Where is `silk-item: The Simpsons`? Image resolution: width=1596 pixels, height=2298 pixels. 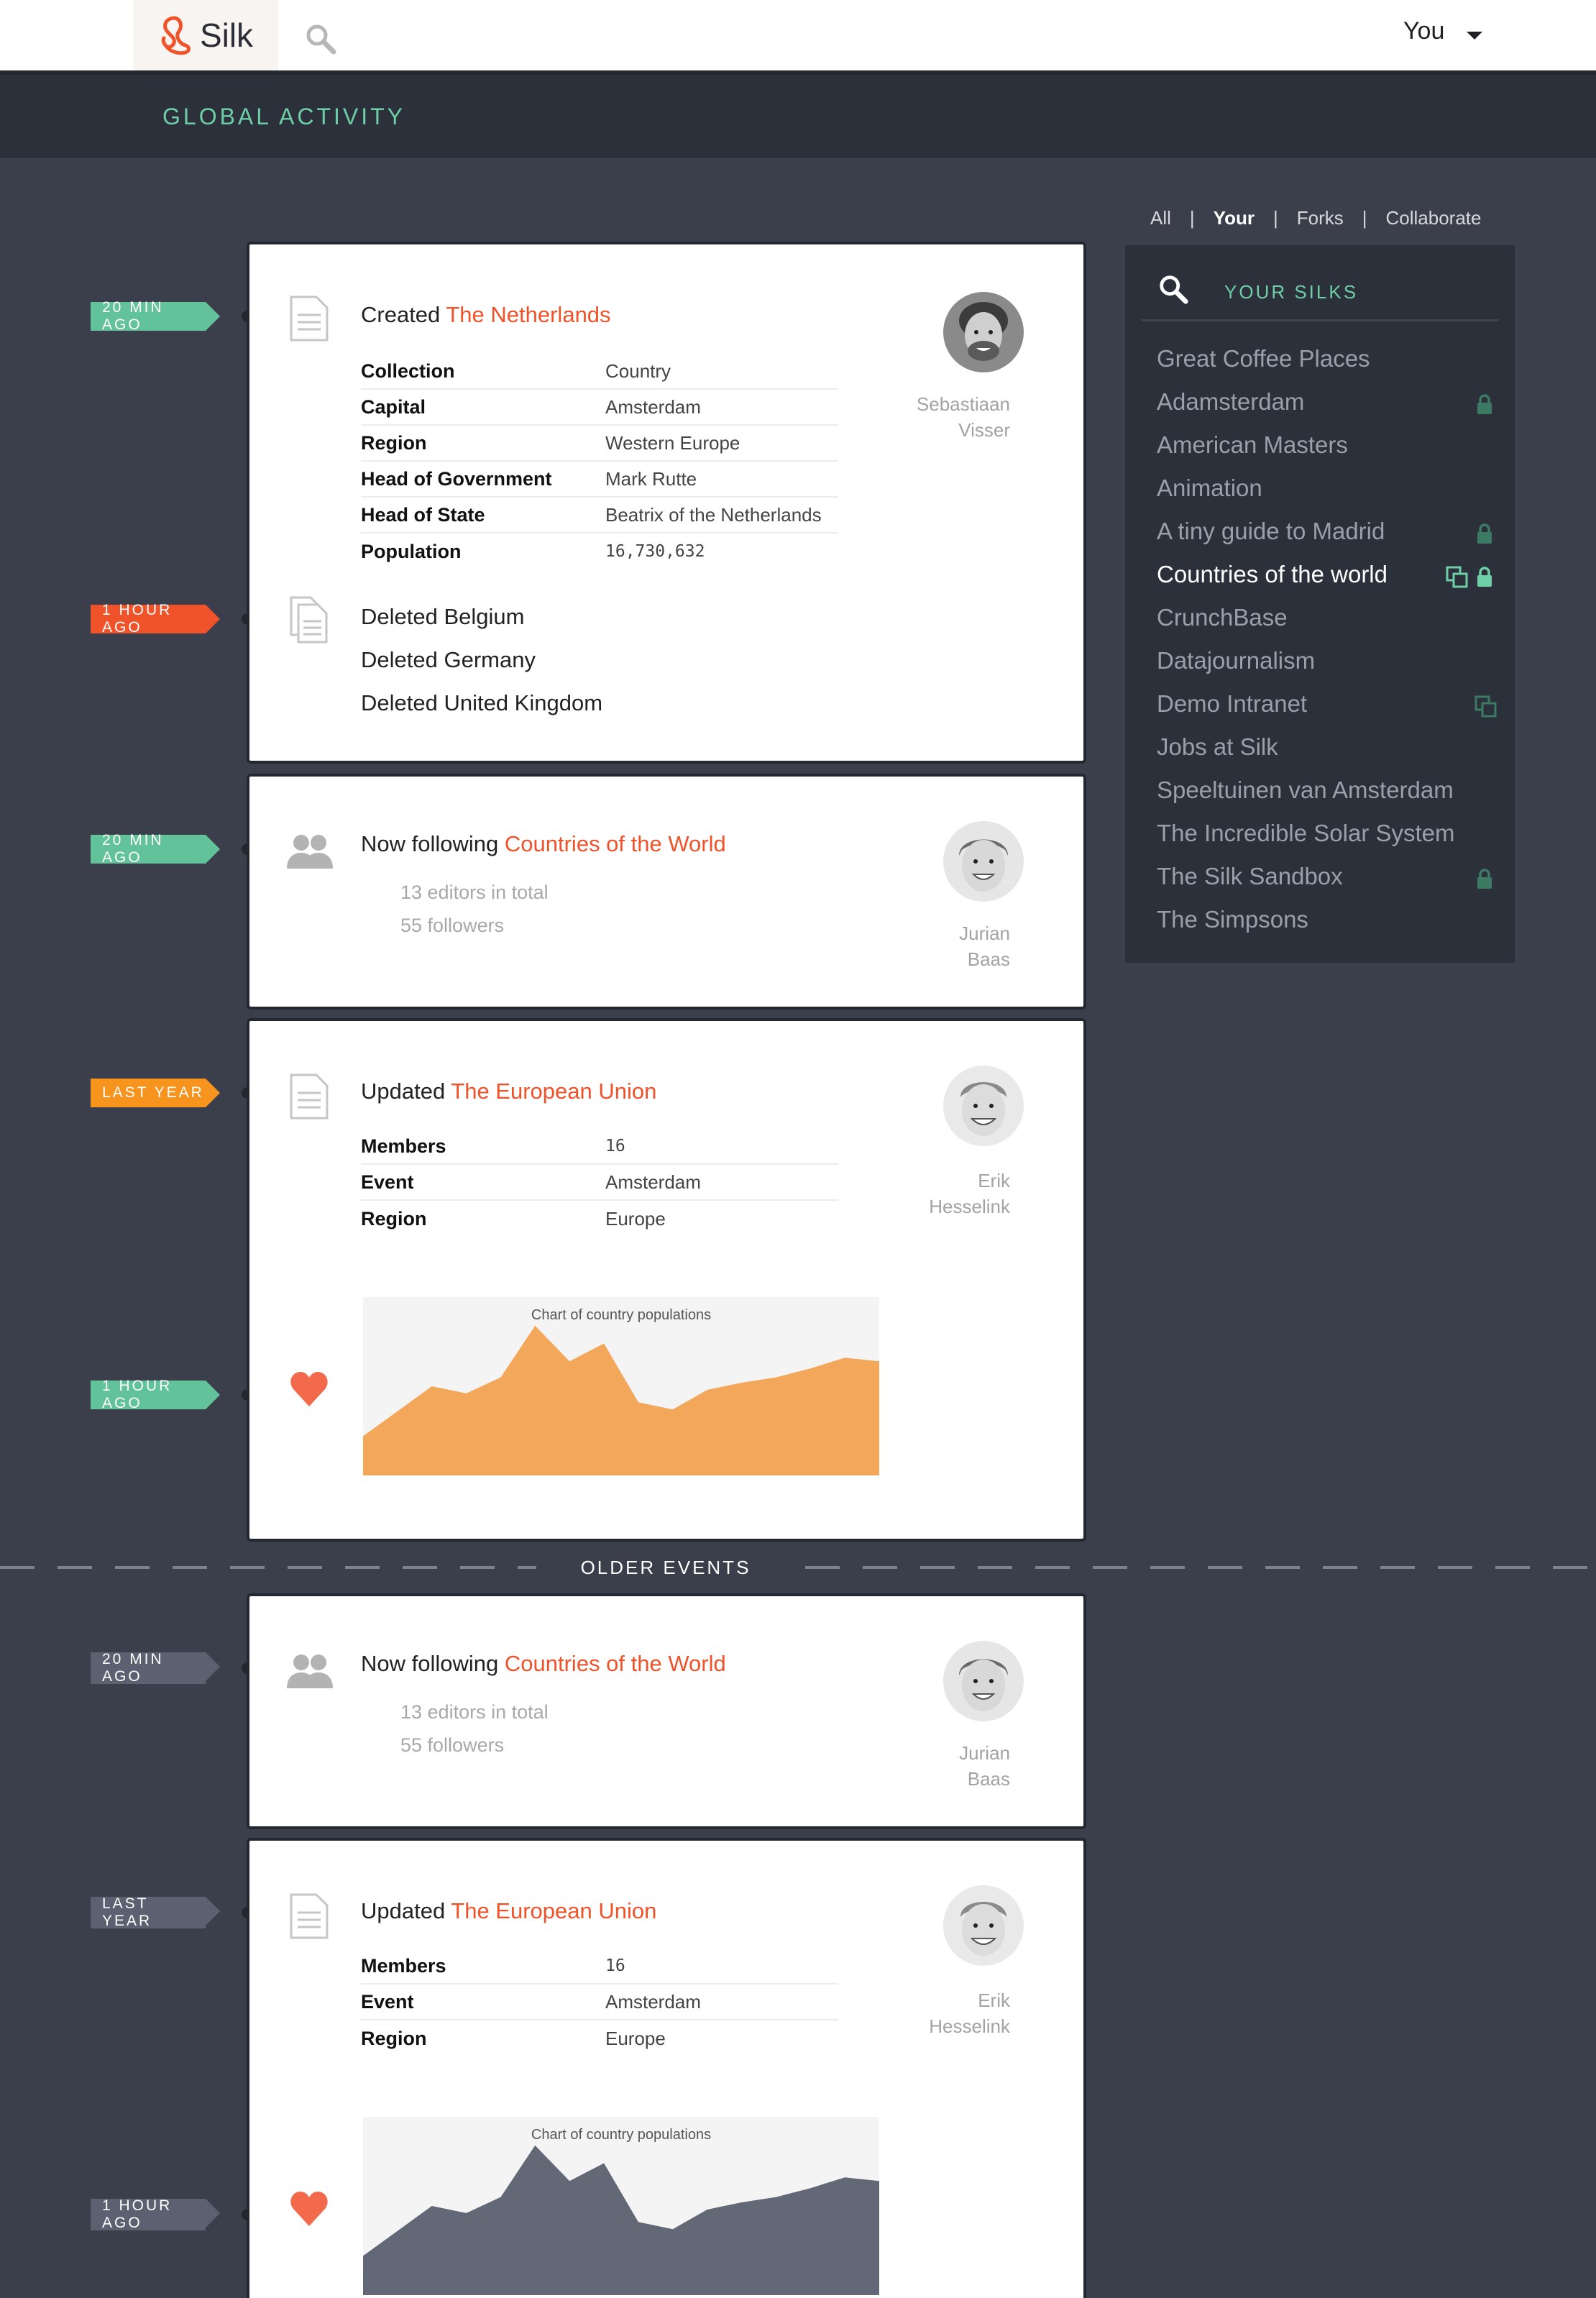
silk-item: The Simpsons is located at coordinates (1328, 919).